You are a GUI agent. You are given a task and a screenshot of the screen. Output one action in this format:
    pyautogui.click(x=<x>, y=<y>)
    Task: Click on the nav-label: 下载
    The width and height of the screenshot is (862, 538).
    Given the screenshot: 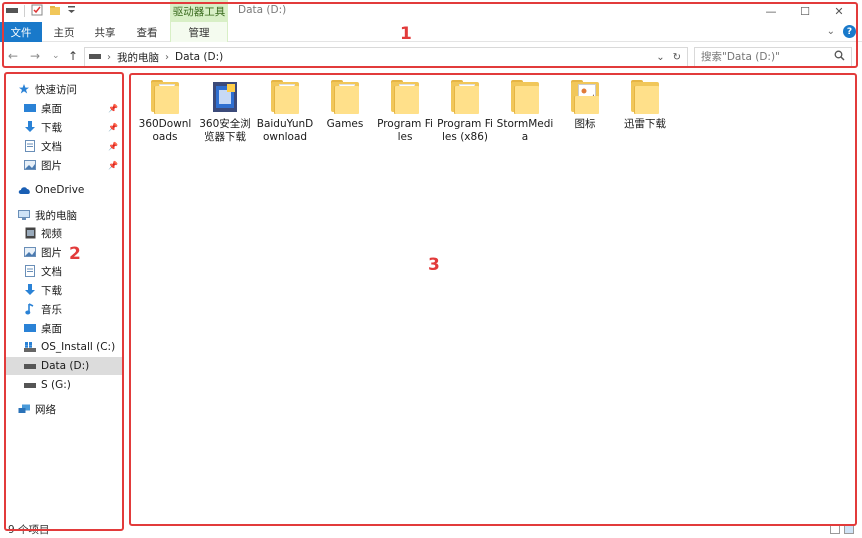 What is the action you would take?
    pyautogui.click(x=51, y=127)
    